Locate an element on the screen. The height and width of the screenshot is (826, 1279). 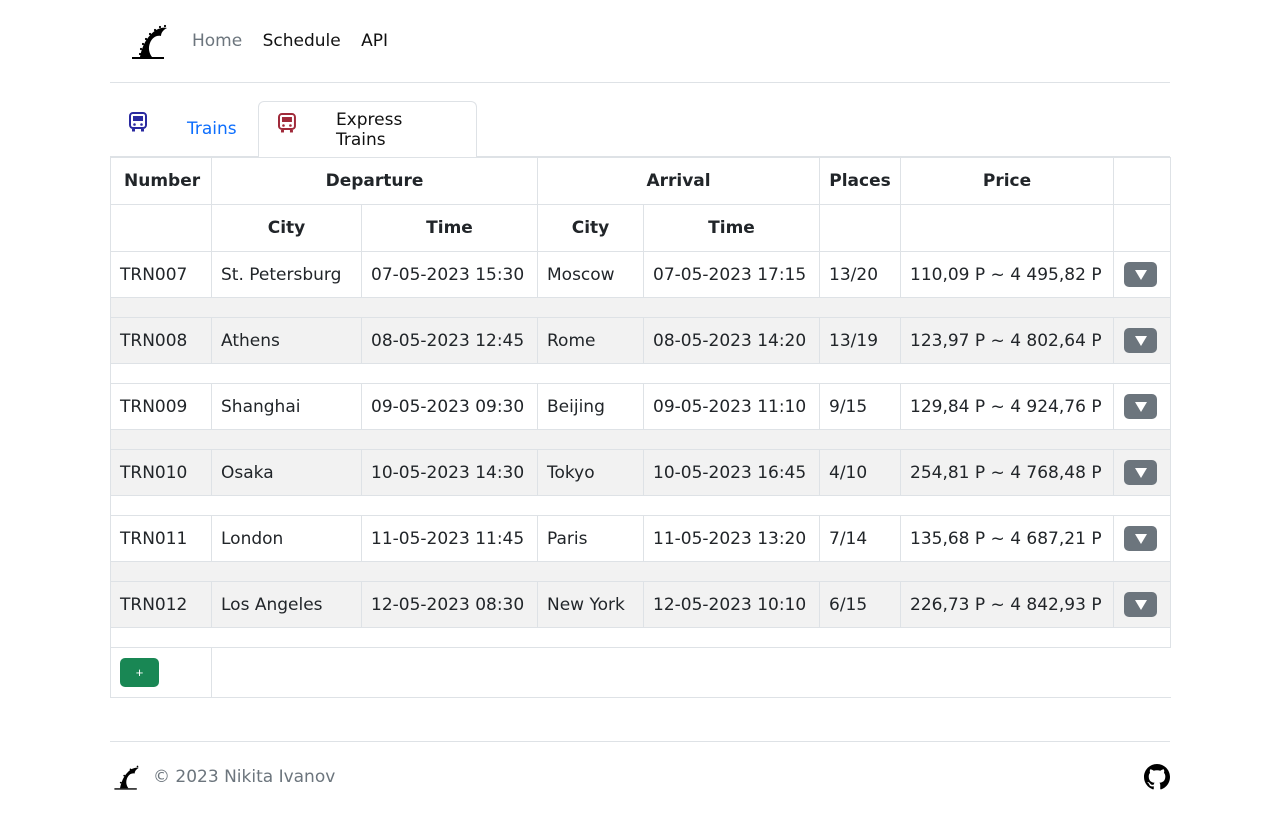
col-number-header: Number is located at coordinates (161, 181).